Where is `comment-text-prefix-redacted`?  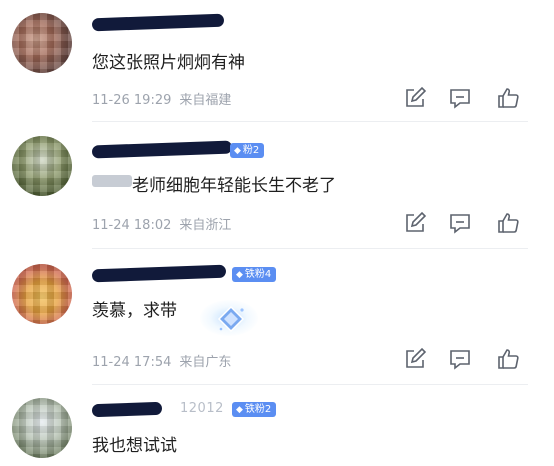 comment-text-prefix-redacted is located at coordinates (112, 181).